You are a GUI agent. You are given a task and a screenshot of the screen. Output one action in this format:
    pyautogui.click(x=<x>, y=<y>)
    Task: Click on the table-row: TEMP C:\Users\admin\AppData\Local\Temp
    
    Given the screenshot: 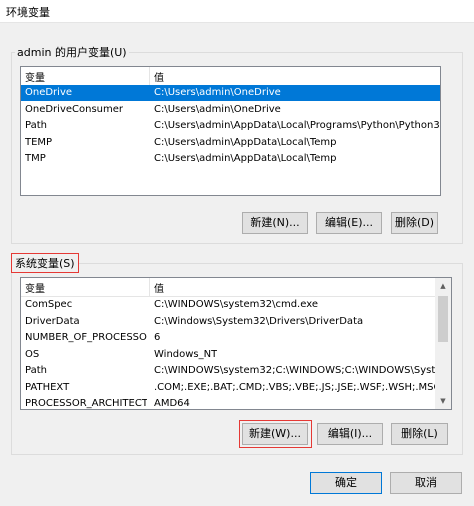 What is the action you would take?
    pyautogui.click(x=230, y=143)
    